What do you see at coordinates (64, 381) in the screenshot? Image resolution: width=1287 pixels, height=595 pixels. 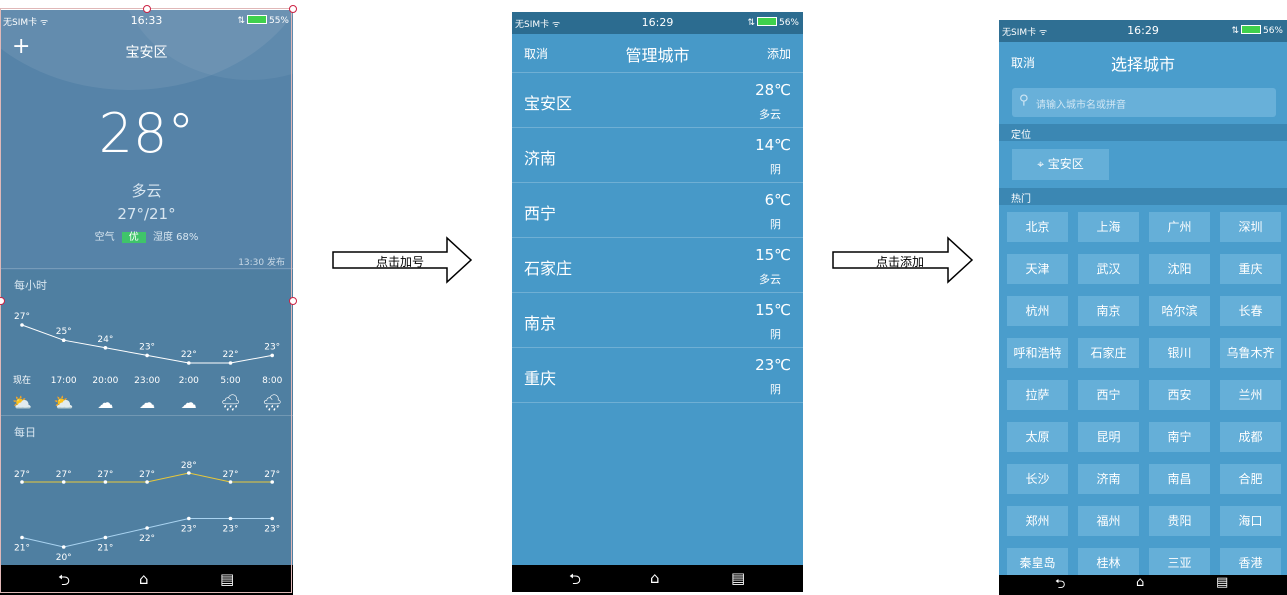 I see `hourly-time-label: 17:00` at bounding box center [64, 381].